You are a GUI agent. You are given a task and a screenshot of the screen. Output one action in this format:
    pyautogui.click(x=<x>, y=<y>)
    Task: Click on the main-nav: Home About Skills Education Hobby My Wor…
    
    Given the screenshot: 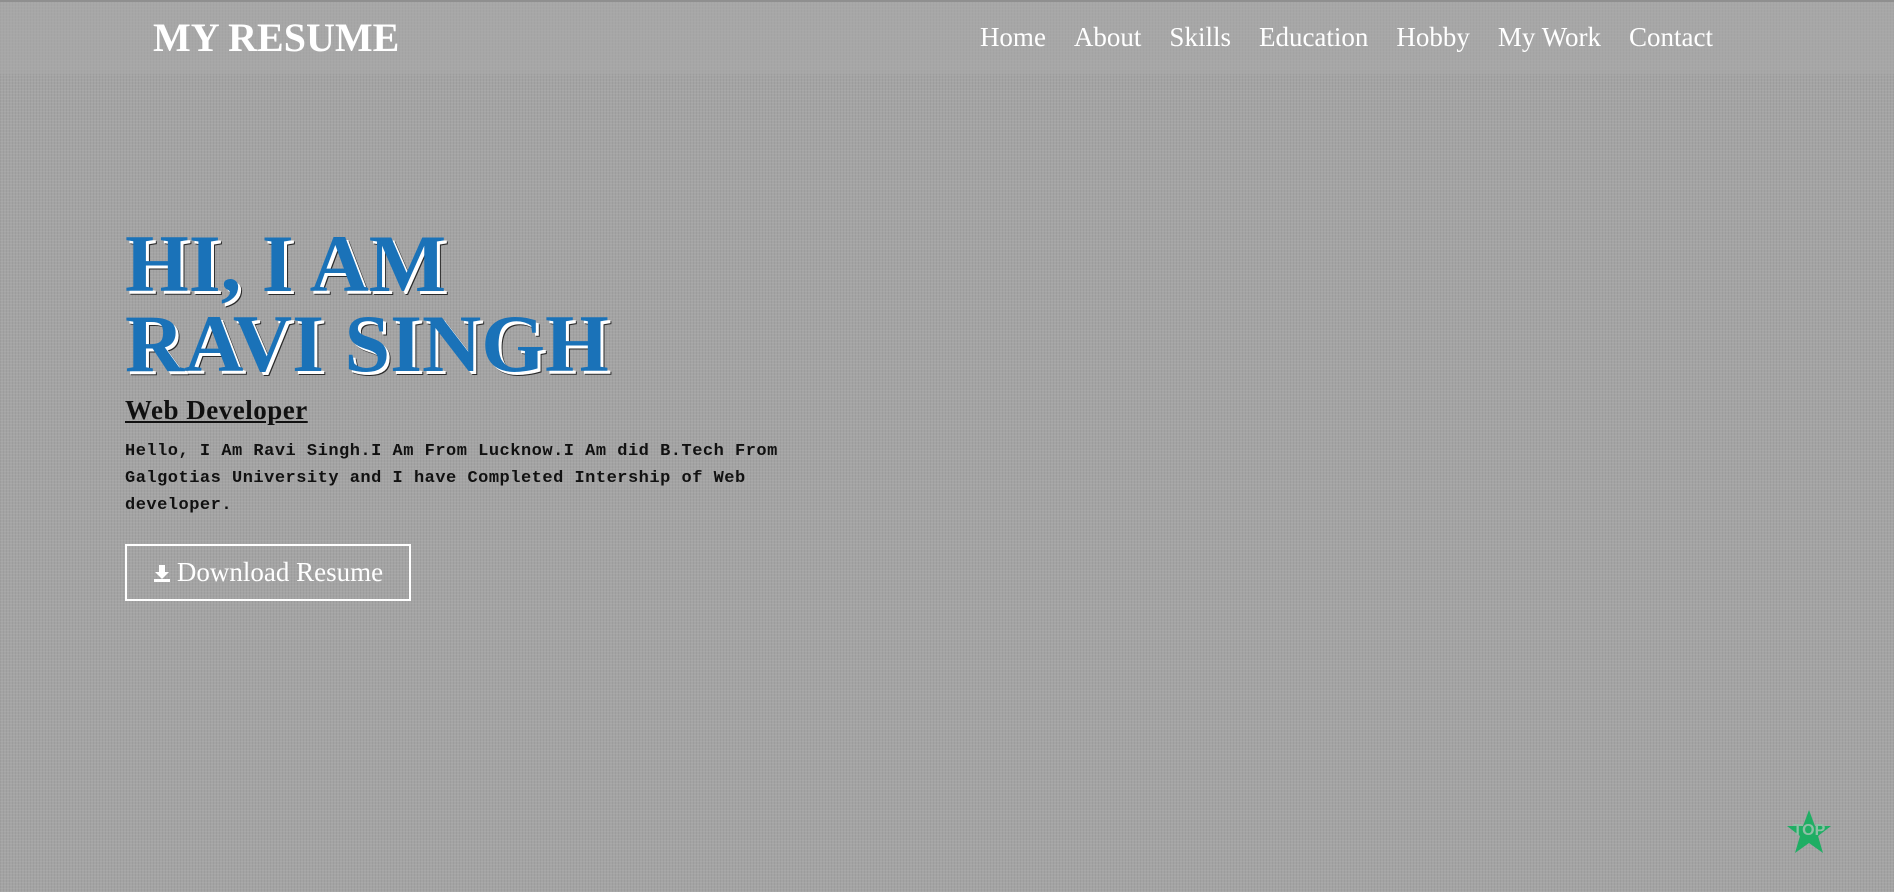 What is the action you would take?
    pyautogui.click(x=1346, y=37)
    